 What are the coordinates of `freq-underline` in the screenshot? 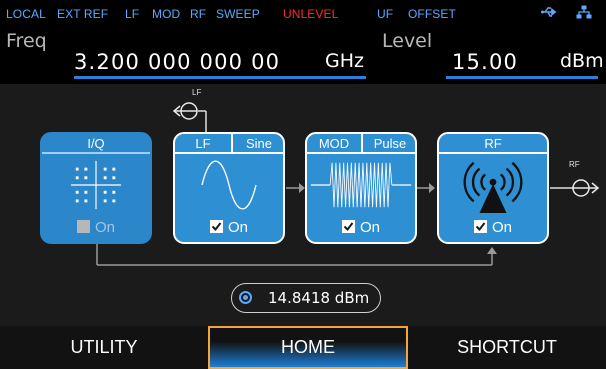 It's located at (220, 77).